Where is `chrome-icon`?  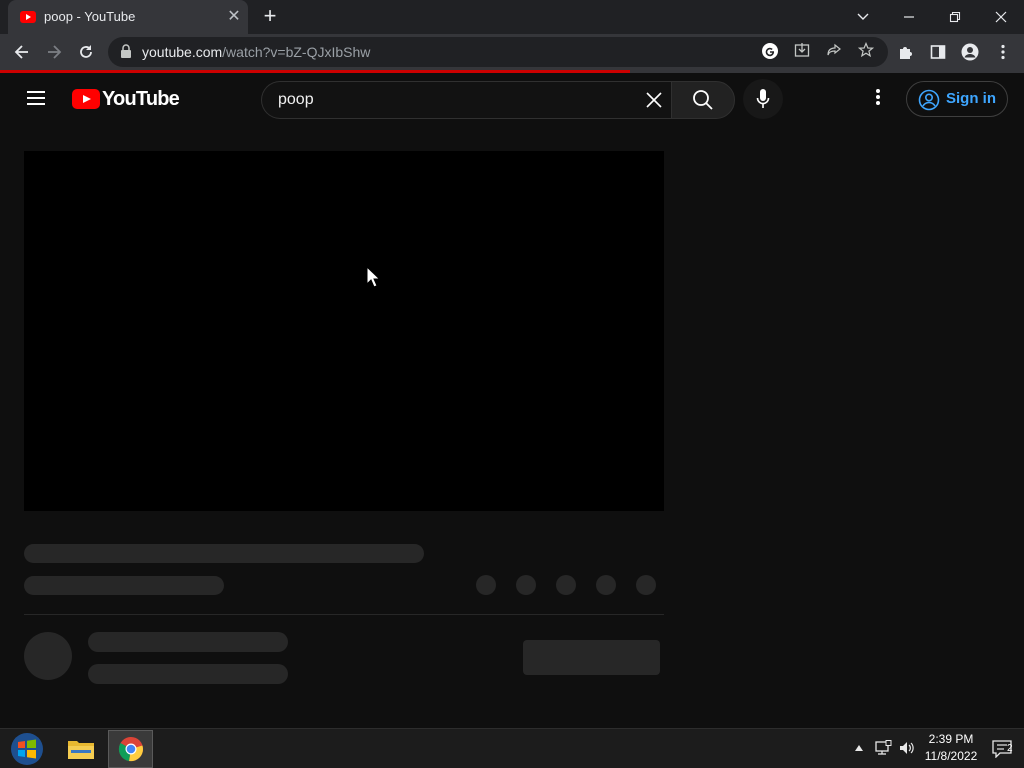 chrome-icon is located at coordinates (130, 749).